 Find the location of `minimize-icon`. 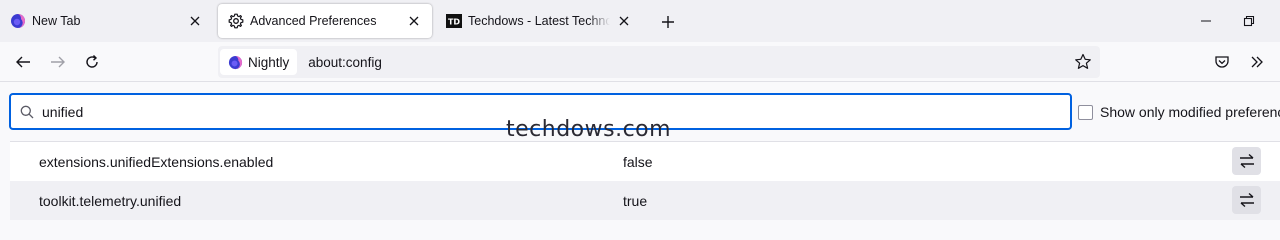

minimize-icon is located at coordinates (1206, 21).